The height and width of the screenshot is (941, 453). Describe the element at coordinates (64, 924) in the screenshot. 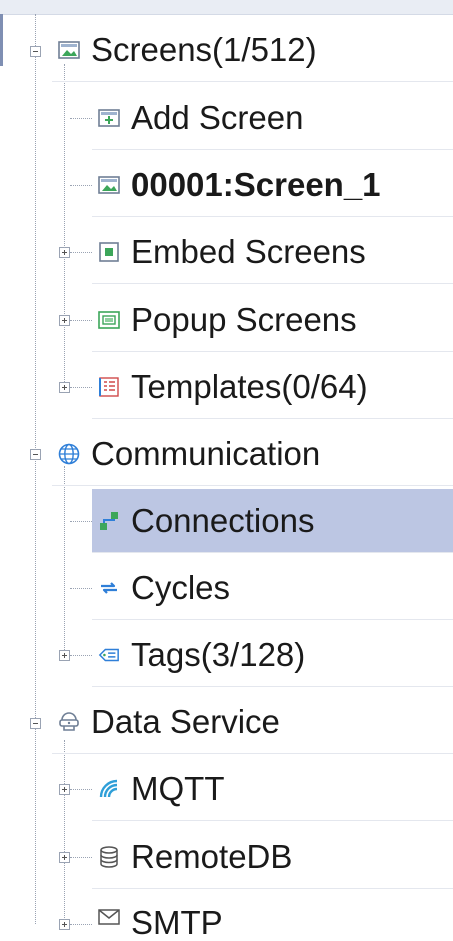

I see `smtp-expand-toggle` at that location.